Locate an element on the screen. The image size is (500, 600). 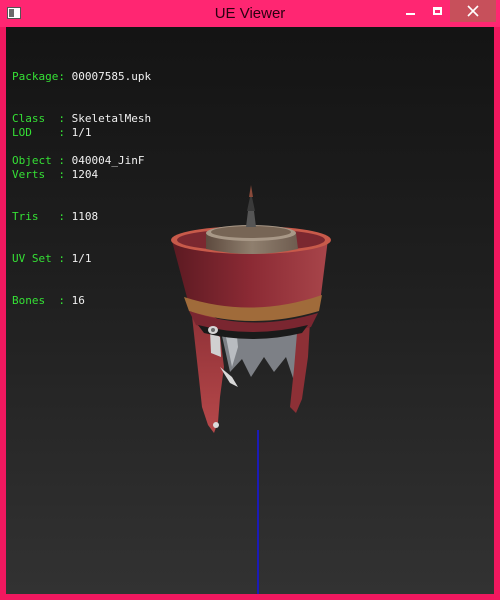
minimize-button is located at coordinates (409, 11).